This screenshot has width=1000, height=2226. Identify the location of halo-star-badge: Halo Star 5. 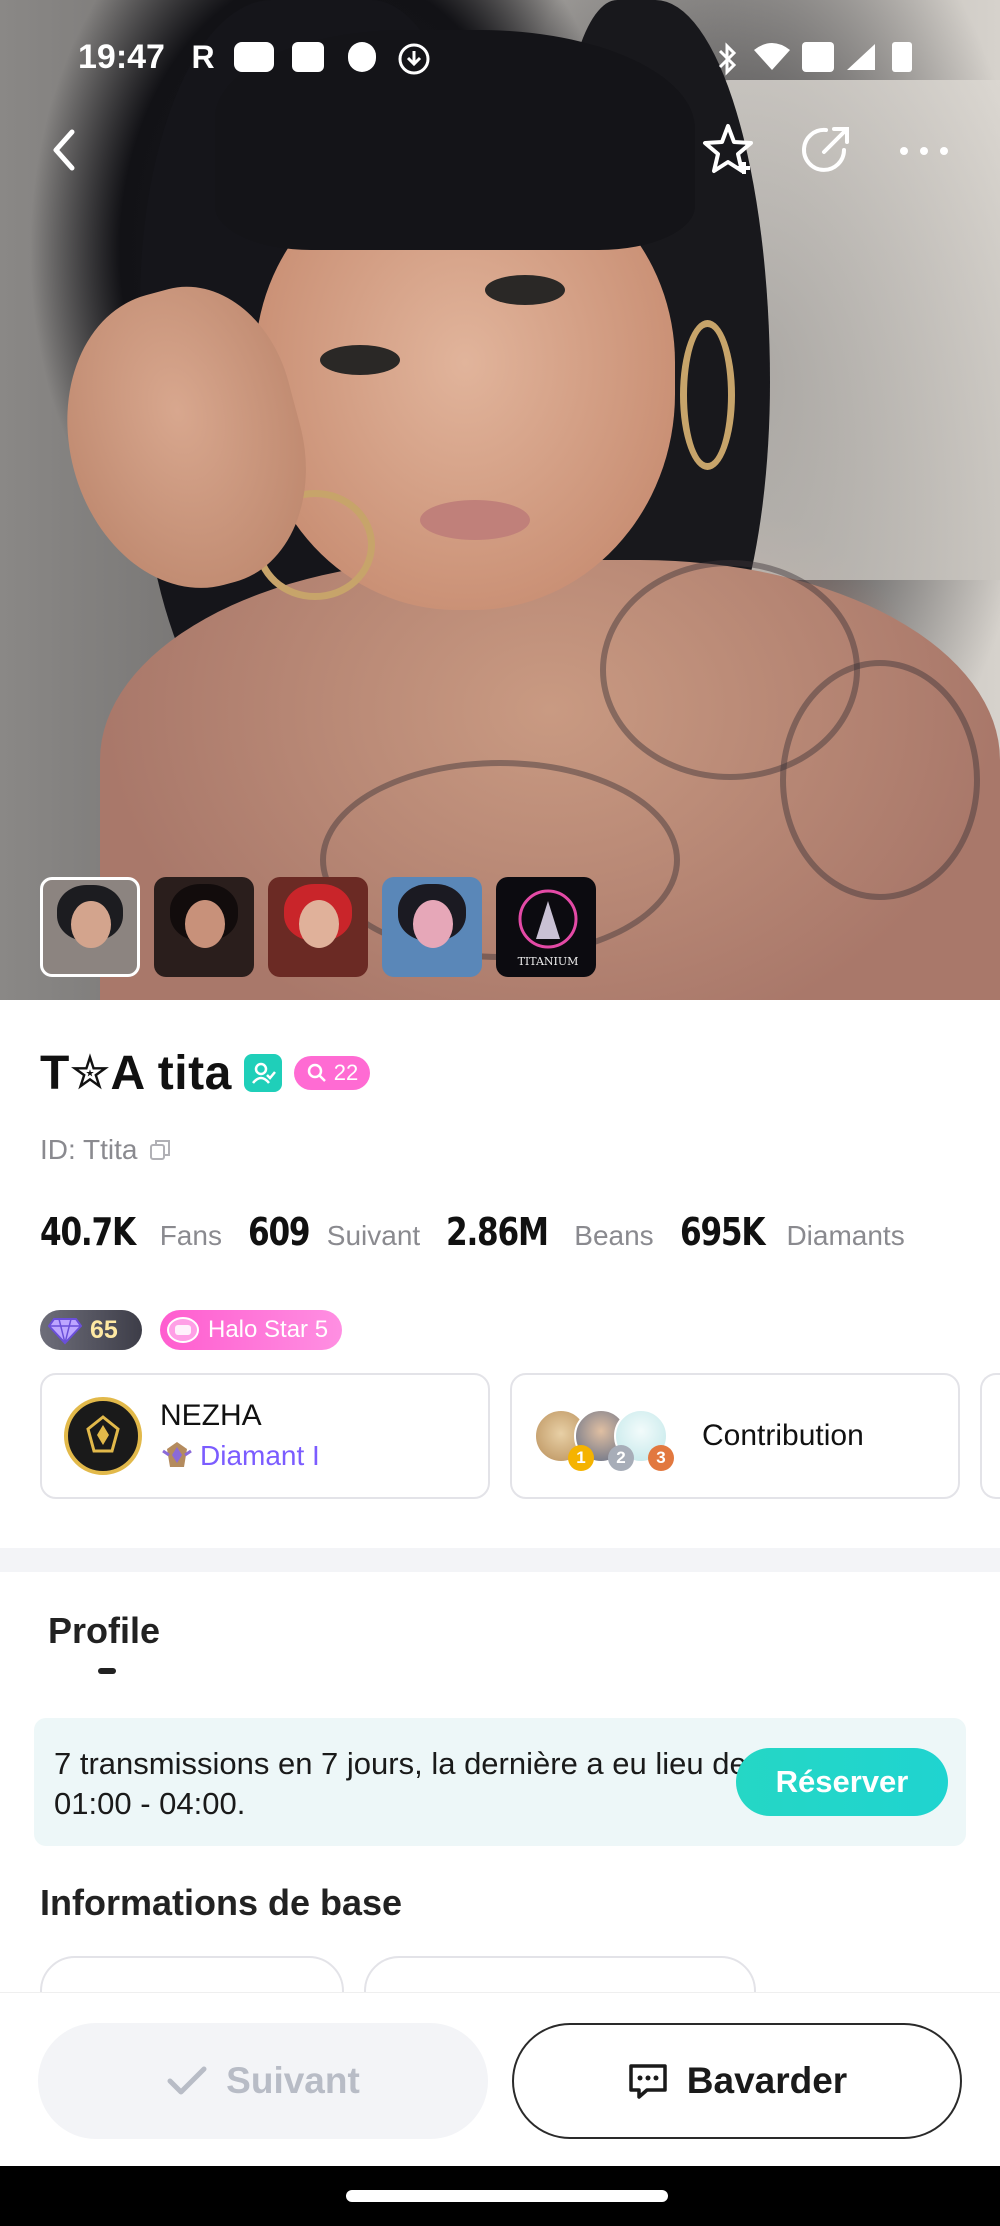
(251, 1330).